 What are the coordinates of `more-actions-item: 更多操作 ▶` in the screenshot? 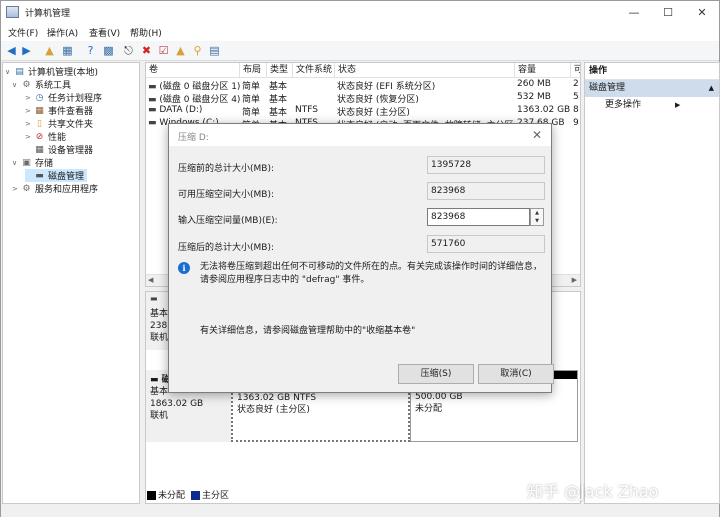 It's located at (652, 105).